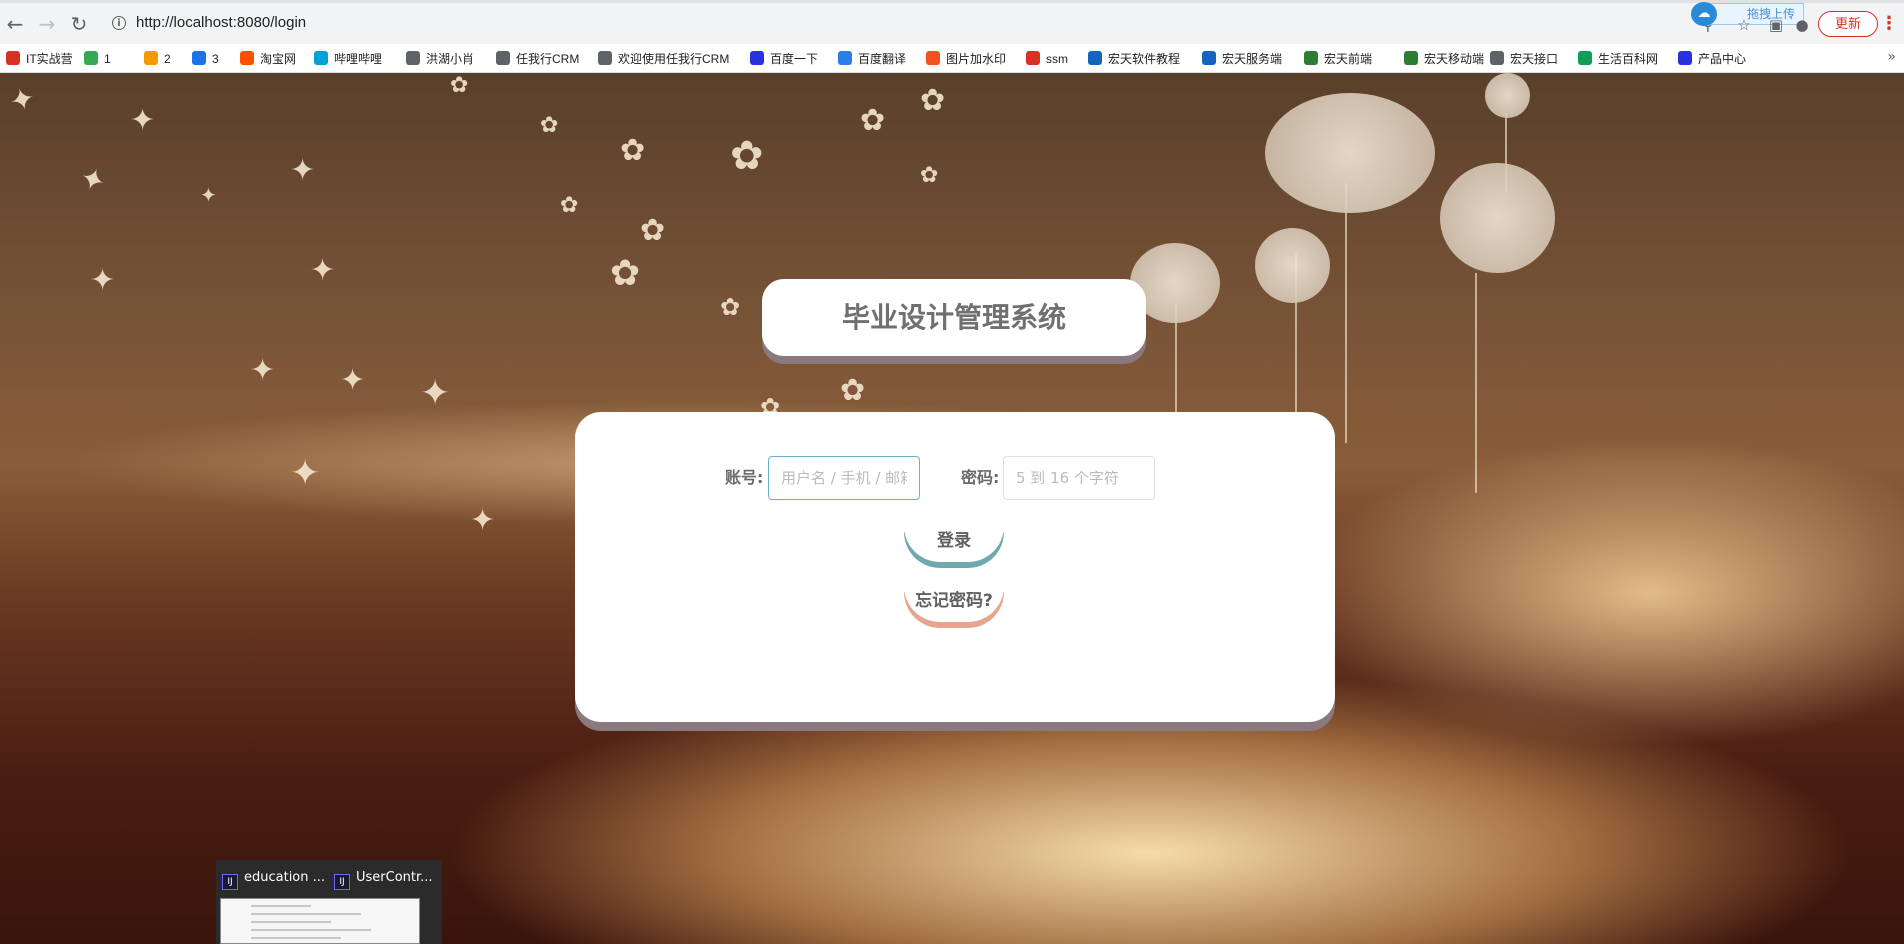 Image resolution: width=1904 pixels, height=944 pixels. I want to click on bookmark-item: 哔哩哔哩, so click(348, 59).